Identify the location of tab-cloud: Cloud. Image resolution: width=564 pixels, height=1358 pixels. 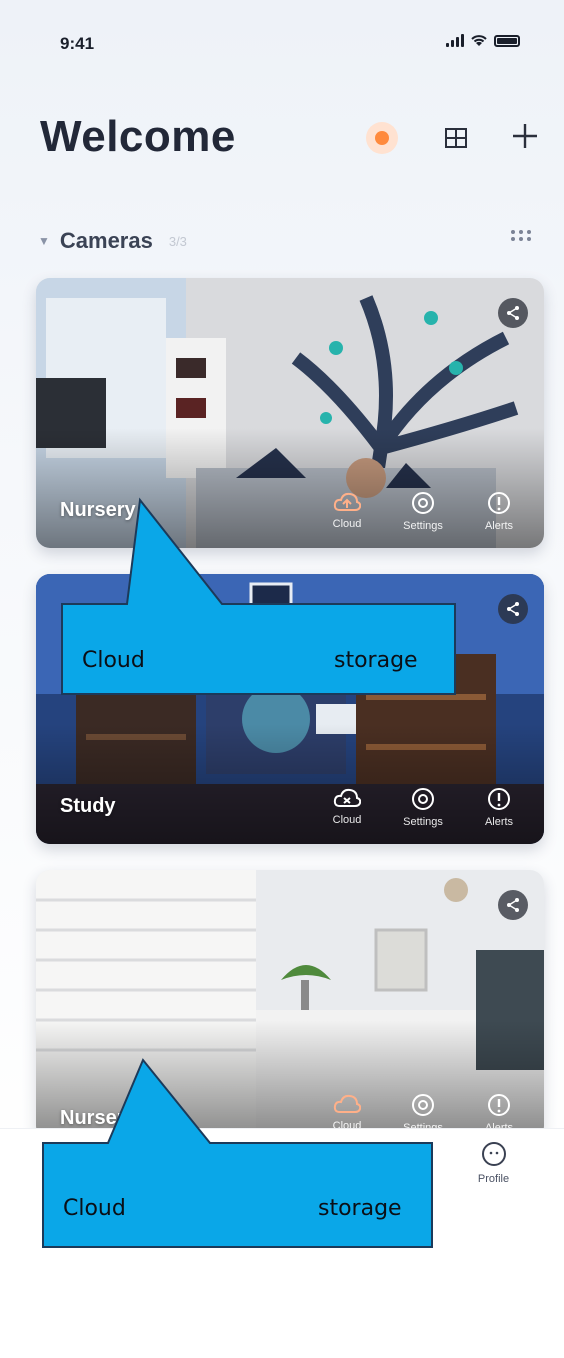
(352, 1169).